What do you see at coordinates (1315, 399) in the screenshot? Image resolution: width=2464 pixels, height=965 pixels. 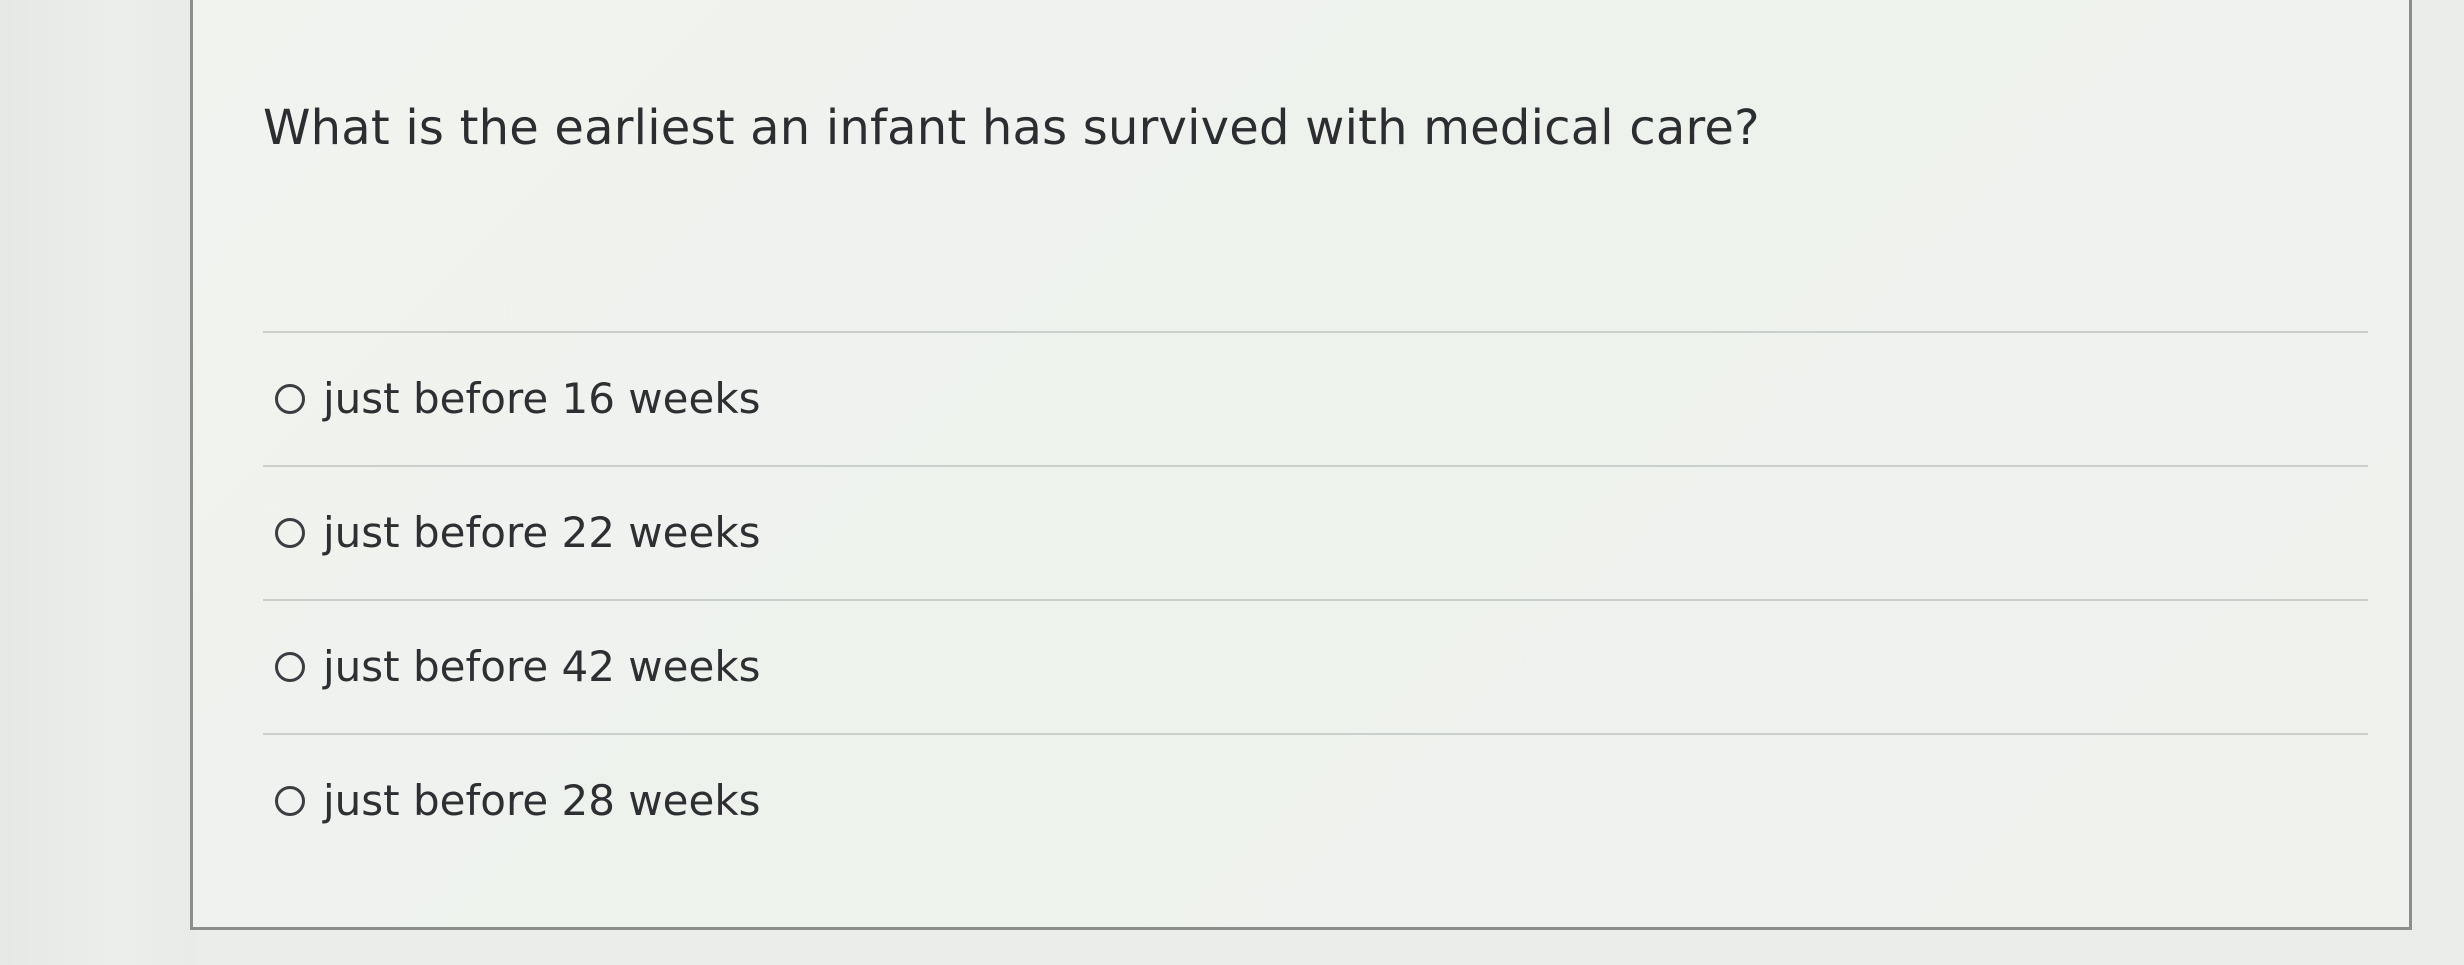 I see `option-16-weeks: just before 16 weeks` at bounding box center [1315, 399].